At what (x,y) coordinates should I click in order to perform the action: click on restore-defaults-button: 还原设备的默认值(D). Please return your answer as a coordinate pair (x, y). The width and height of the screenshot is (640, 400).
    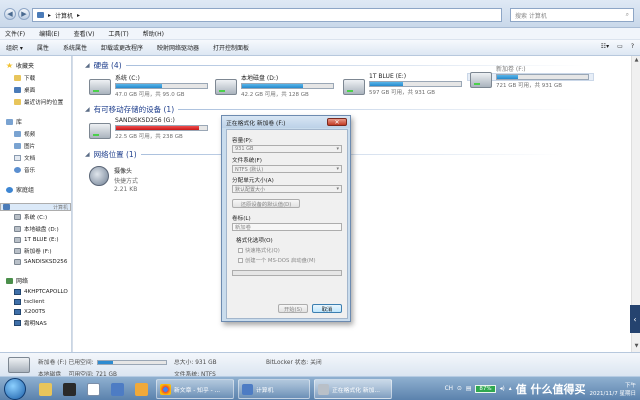
    Looking at the image, I should click on (266, 203).